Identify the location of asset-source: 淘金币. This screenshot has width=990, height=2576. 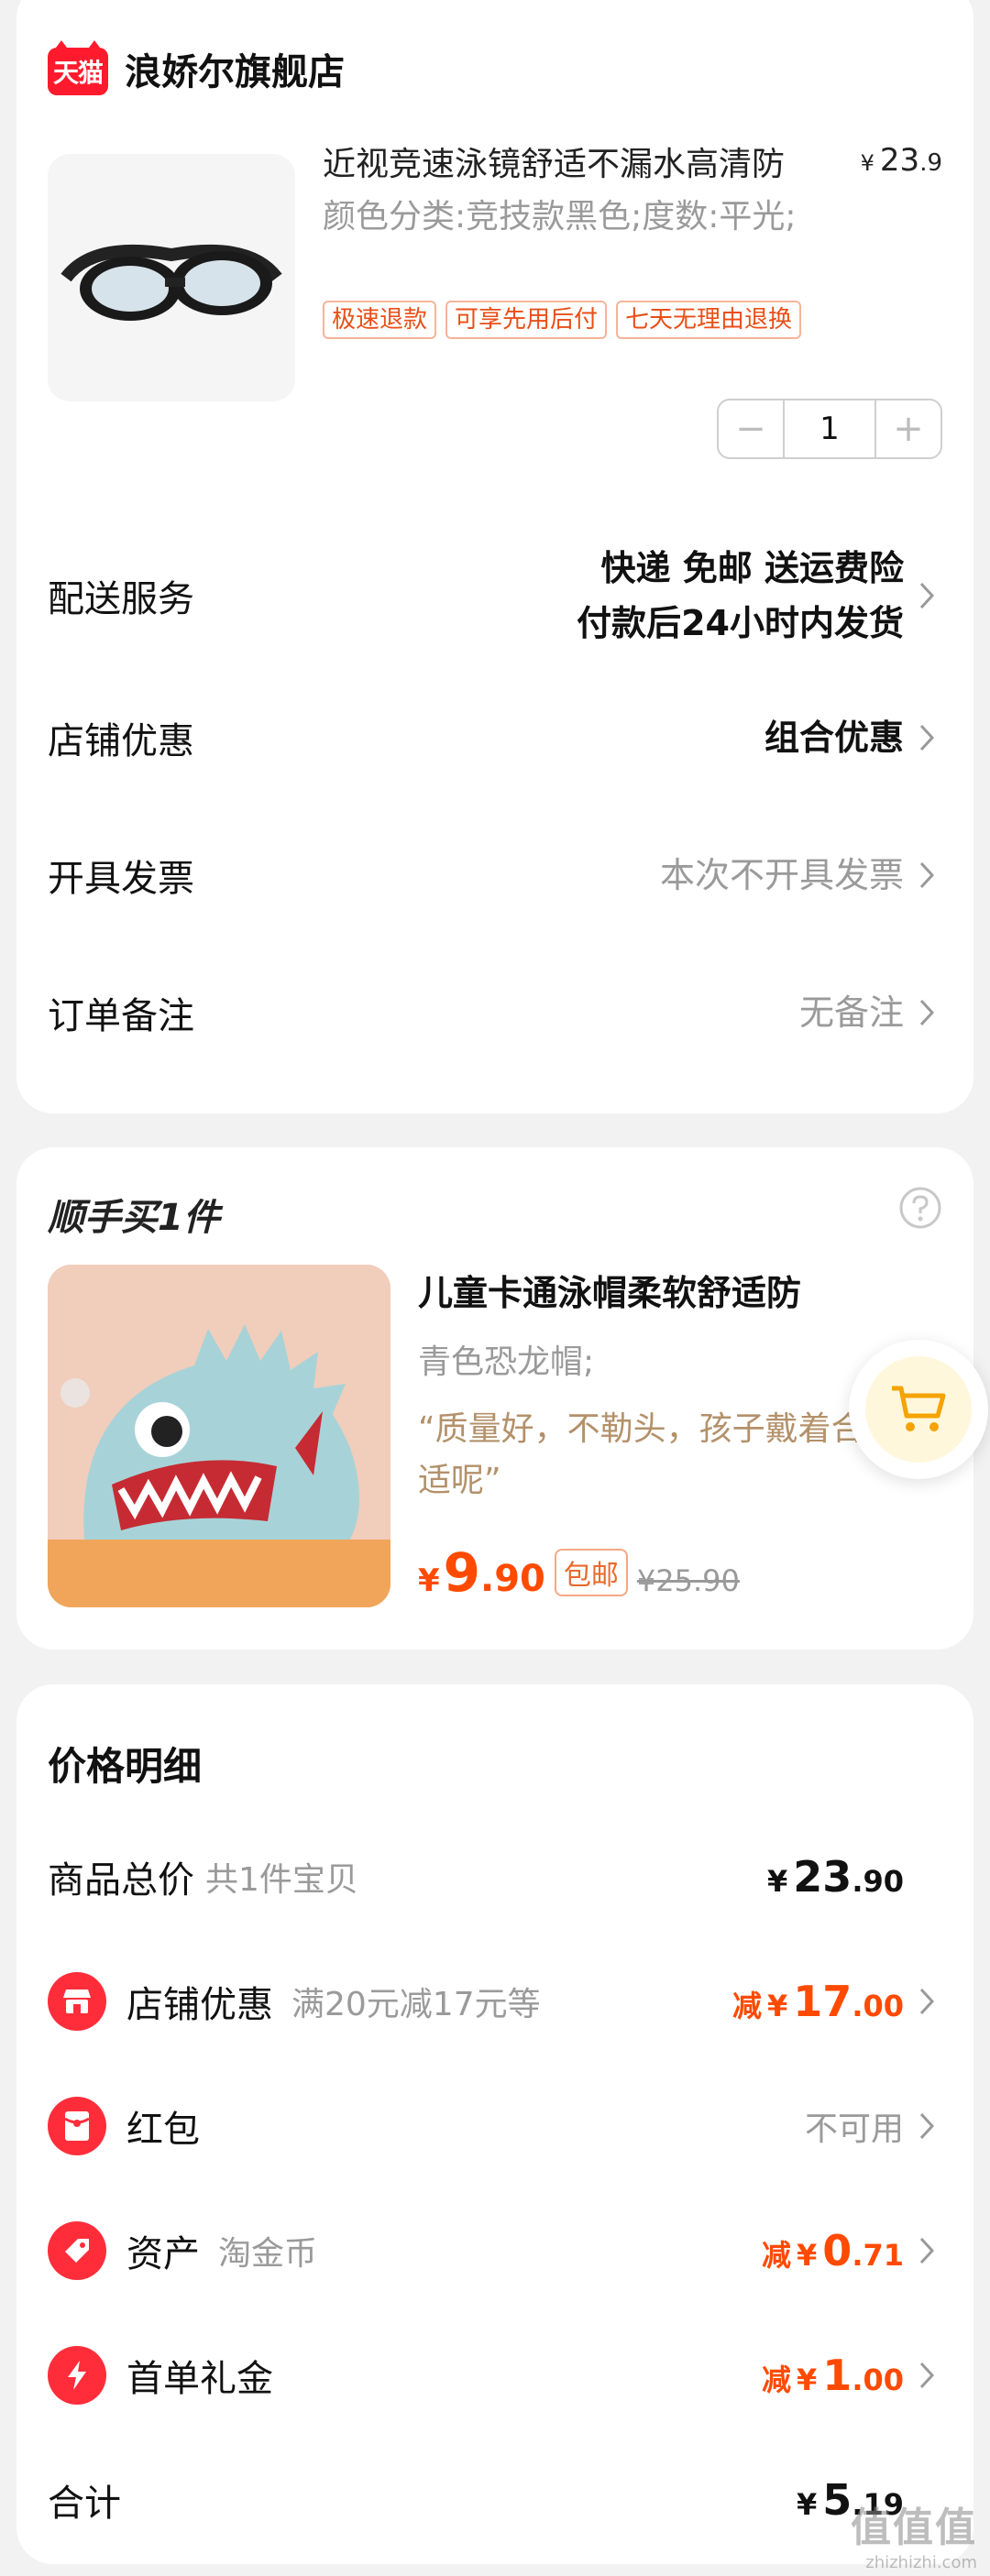
(268, 2254).